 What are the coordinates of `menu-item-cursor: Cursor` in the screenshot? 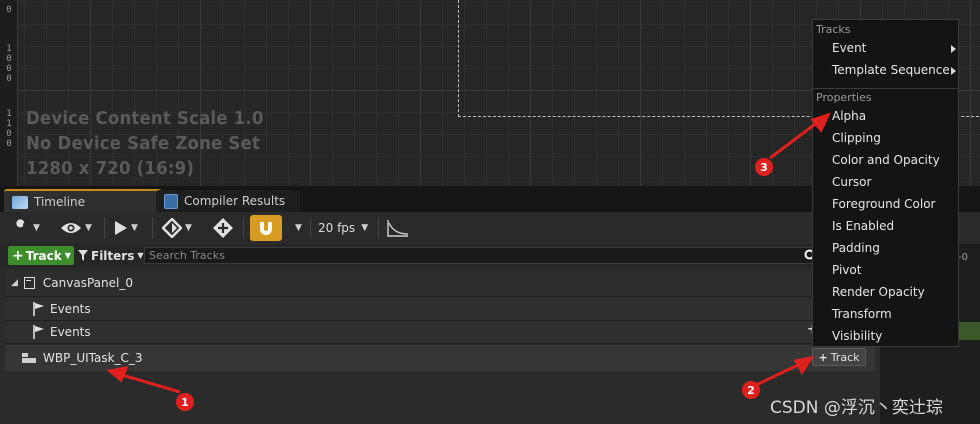 It's located at (851, 182).